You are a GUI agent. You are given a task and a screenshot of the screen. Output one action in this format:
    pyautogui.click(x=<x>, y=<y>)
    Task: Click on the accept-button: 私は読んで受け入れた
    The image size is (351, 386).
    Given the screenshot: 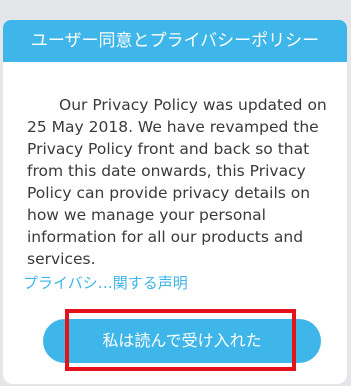 What is the action you would take?
    pyautogui.click(x=182, y=341)
    